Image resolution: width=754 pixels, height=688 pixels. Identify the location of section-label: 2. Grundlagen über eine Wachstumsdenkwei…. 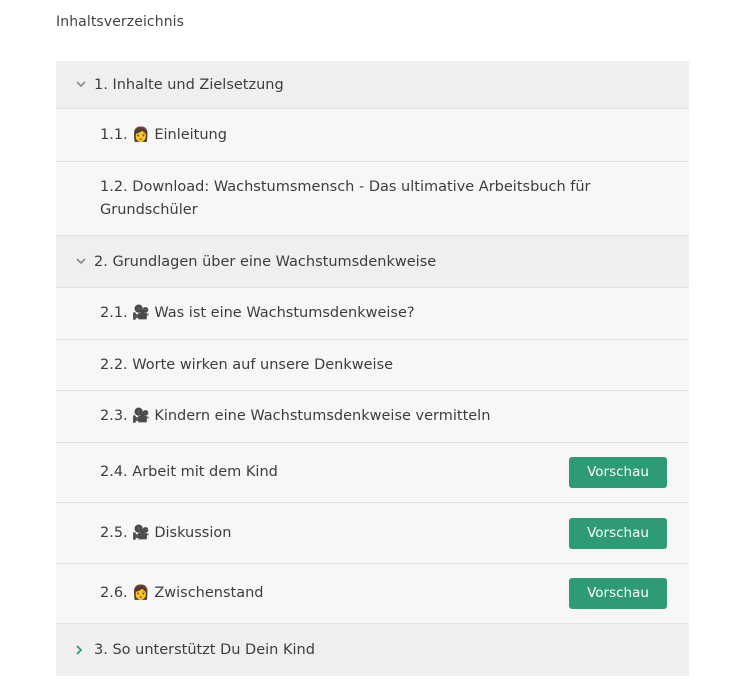
(265, 261).